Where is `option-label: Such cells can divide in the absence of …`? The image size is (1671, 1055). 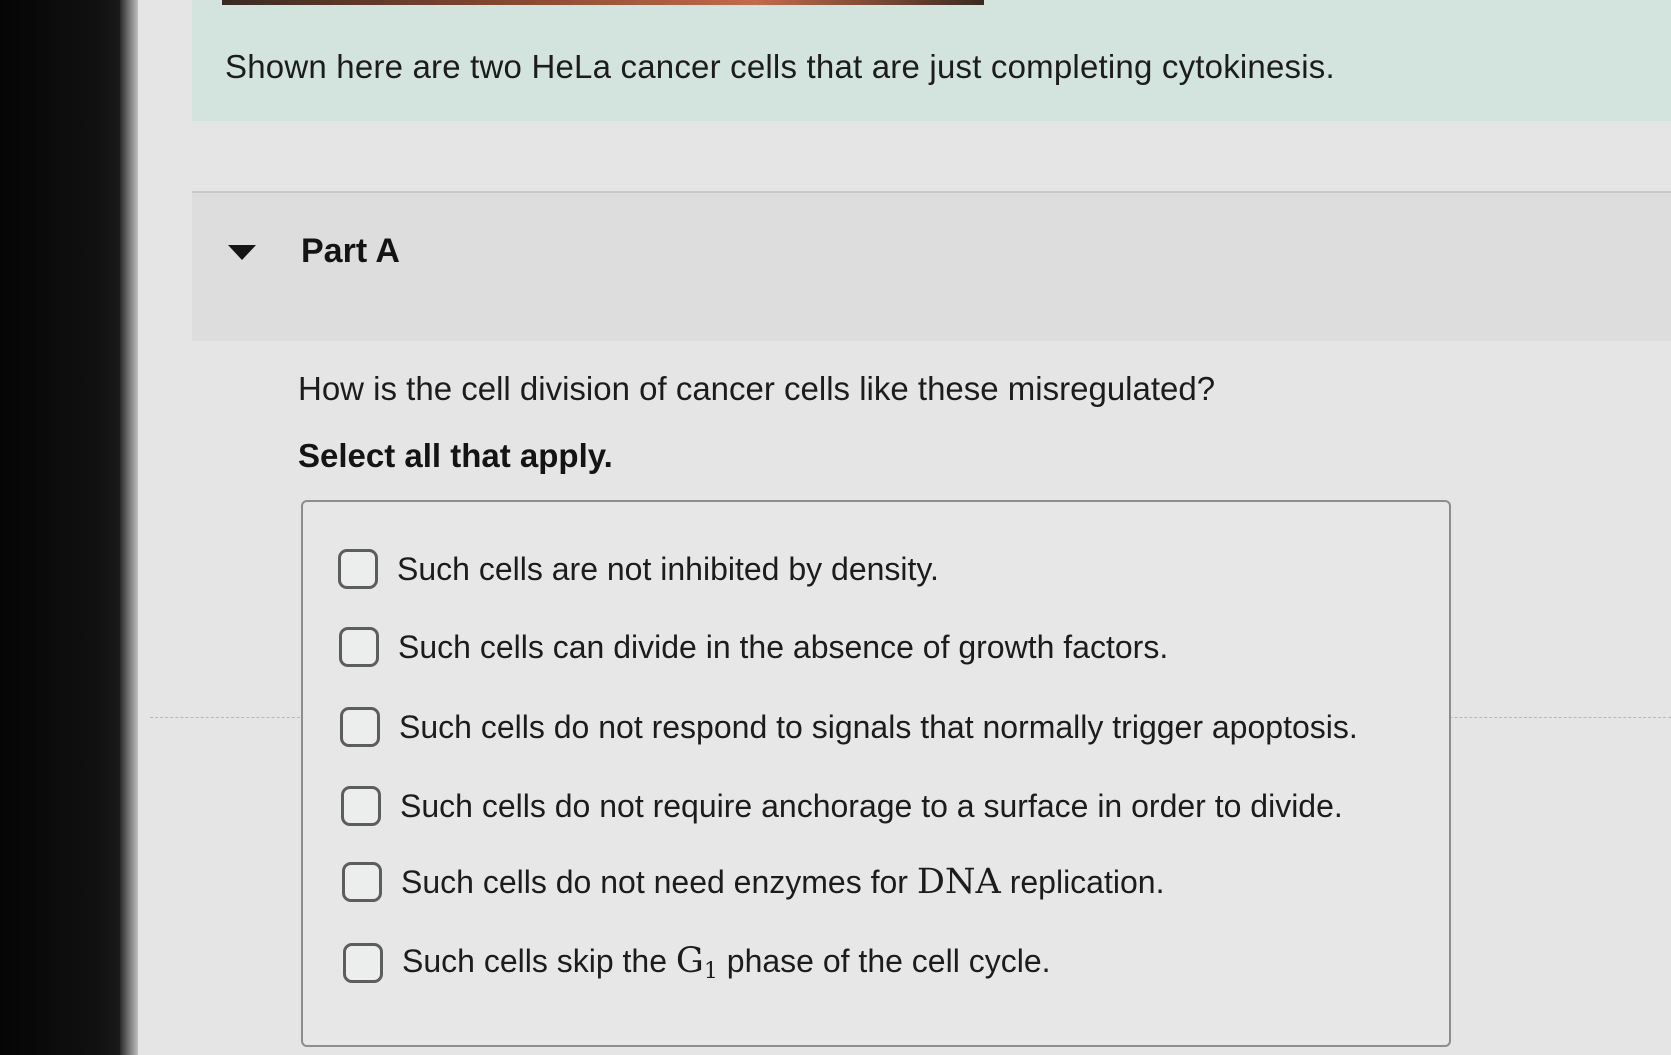 option-label: Such cells can divide in the absence of … is located at coordinates (783, 646).